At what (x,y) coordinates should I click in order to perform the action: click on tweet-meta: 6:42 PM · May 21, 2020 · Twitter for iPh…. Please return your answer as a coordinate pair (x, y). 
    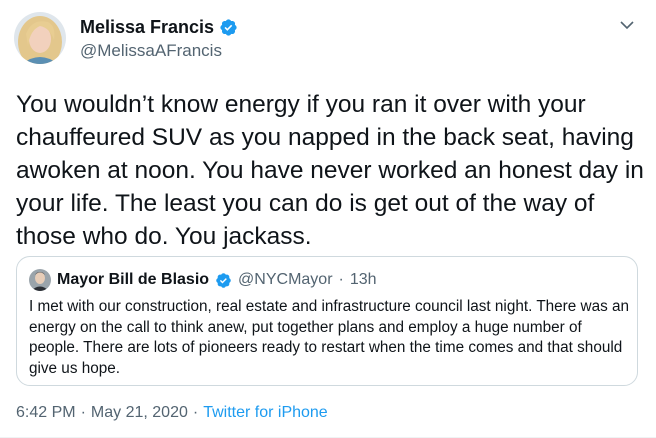
    Looking at the image, I should click on (172, 413).